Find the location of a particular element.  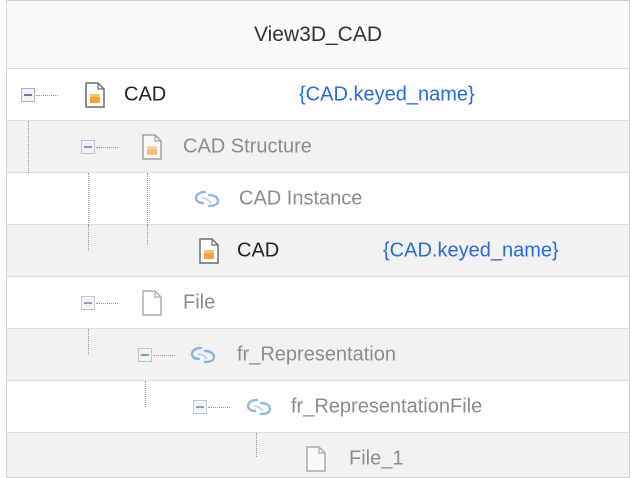

tree-node-fr-representation: fr_Representation is located at coordinates (318, 355).